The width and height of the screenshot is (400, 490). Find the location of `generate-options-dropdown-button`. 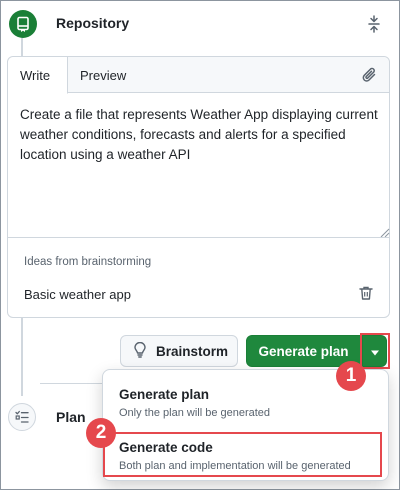

generate-options-dropdown-button is located at coordinates (374, 351).